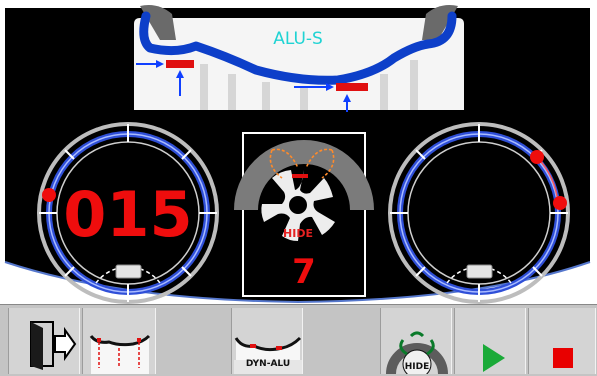  I want to click on right-position-indicator, so click(479, 271).